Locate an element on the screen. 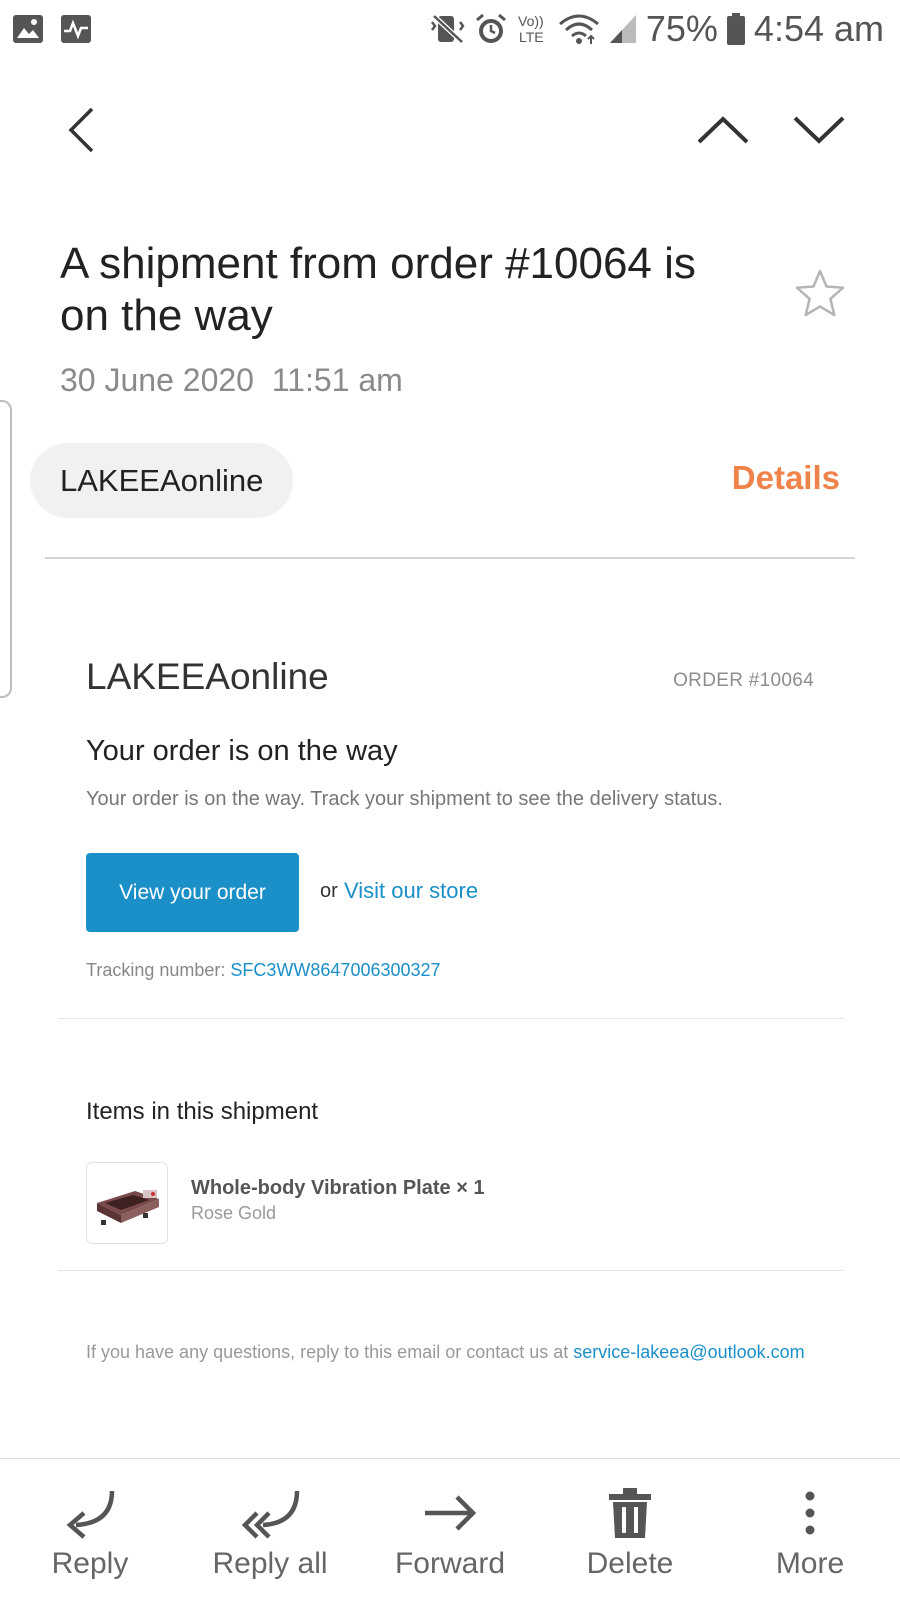 The height and width of the screenshot is (1600, 900). visit-store-link: Visit our store is located at coordinates (411, 891).